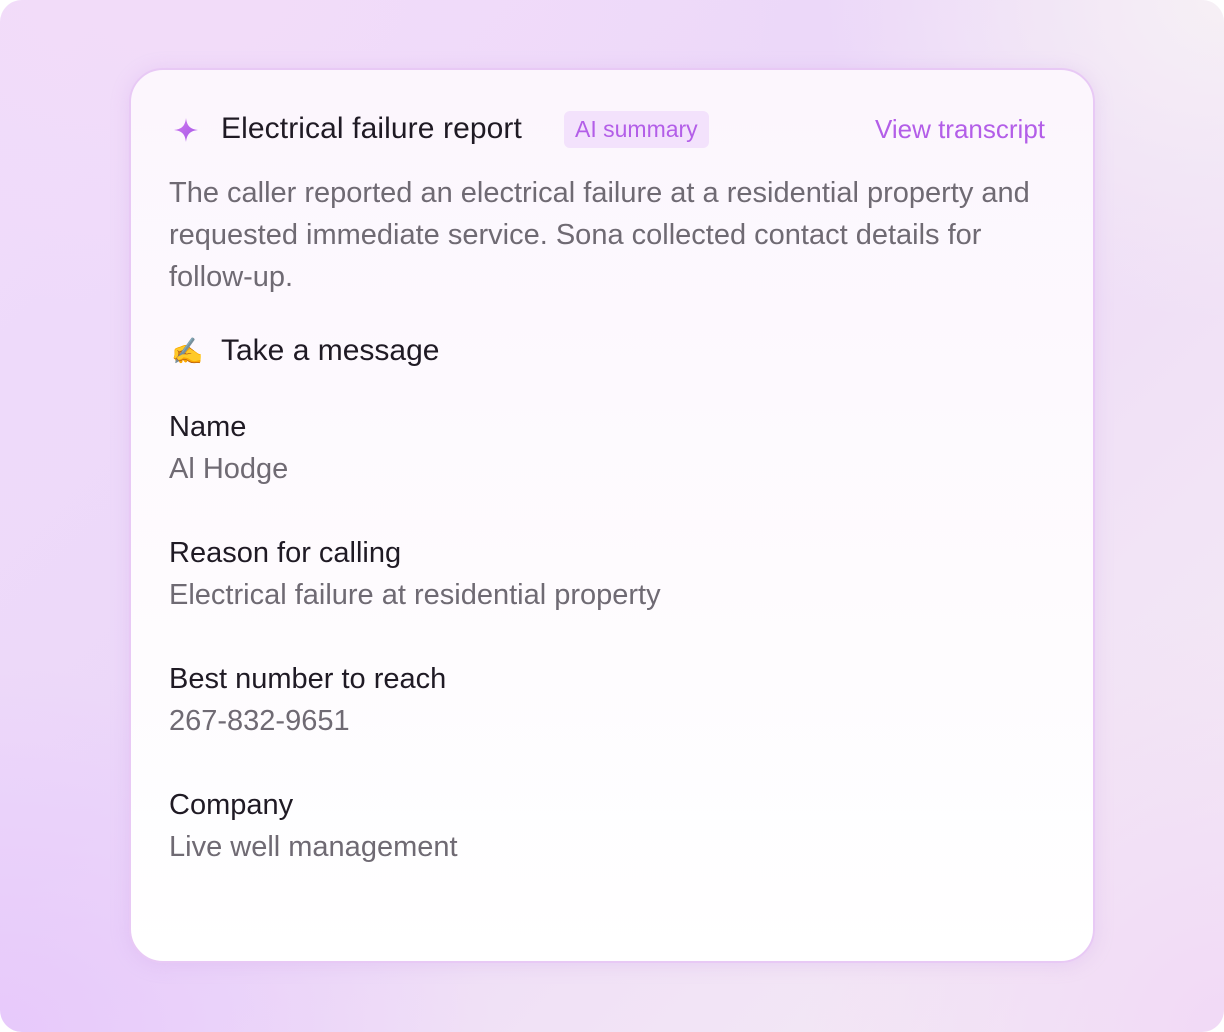  What do you see at coordinates (285, 553) in the screenshot?
I see `field-label: Reason for calling` at bounding box center [285, 553].